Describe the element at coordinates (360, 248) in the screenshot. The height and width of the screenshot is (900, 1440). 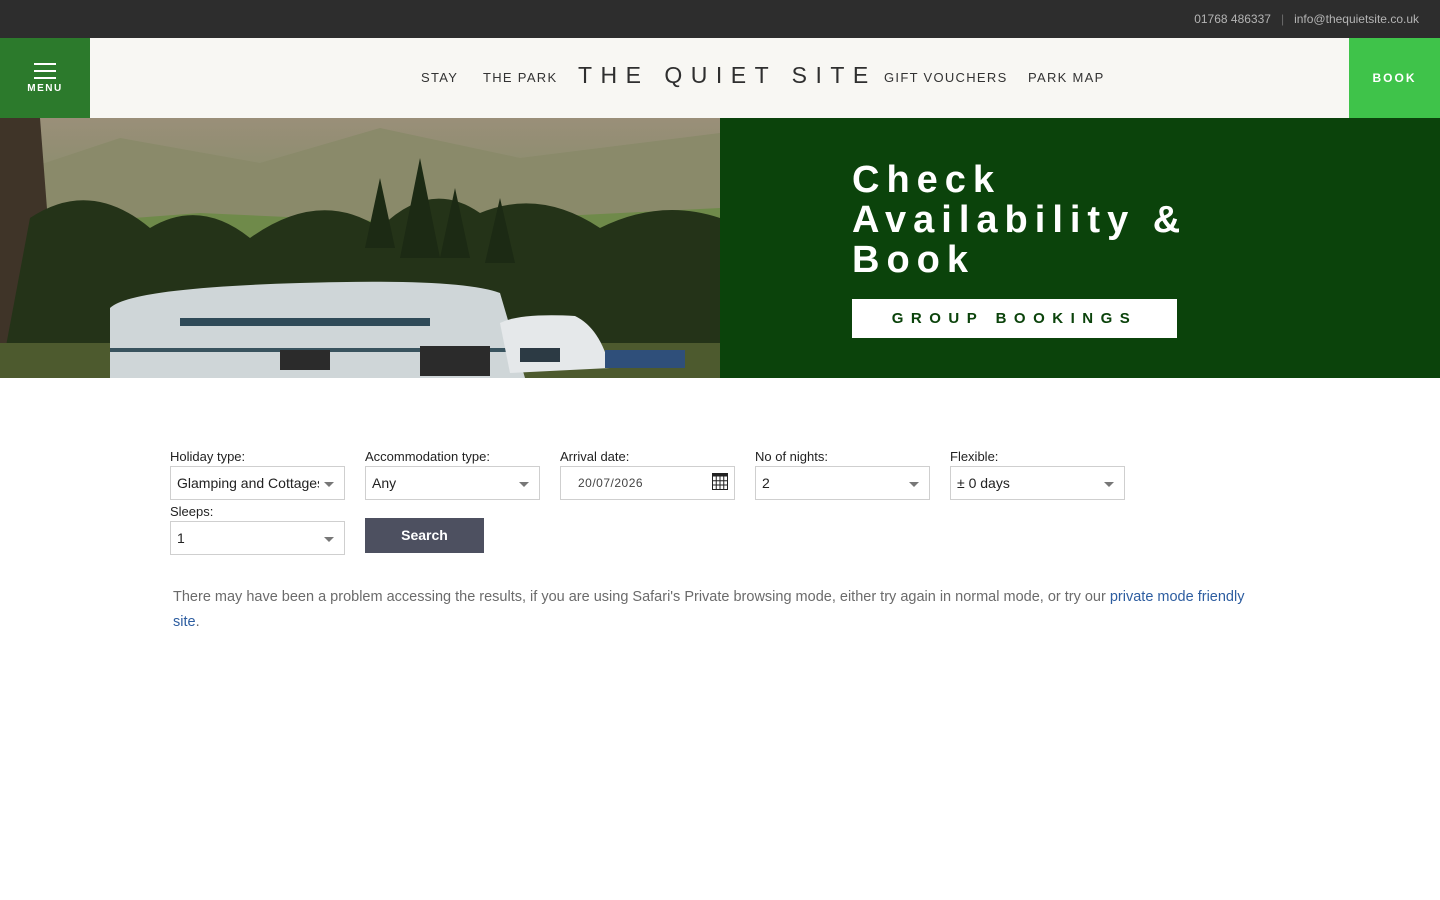
I see `hero-image` at that location.